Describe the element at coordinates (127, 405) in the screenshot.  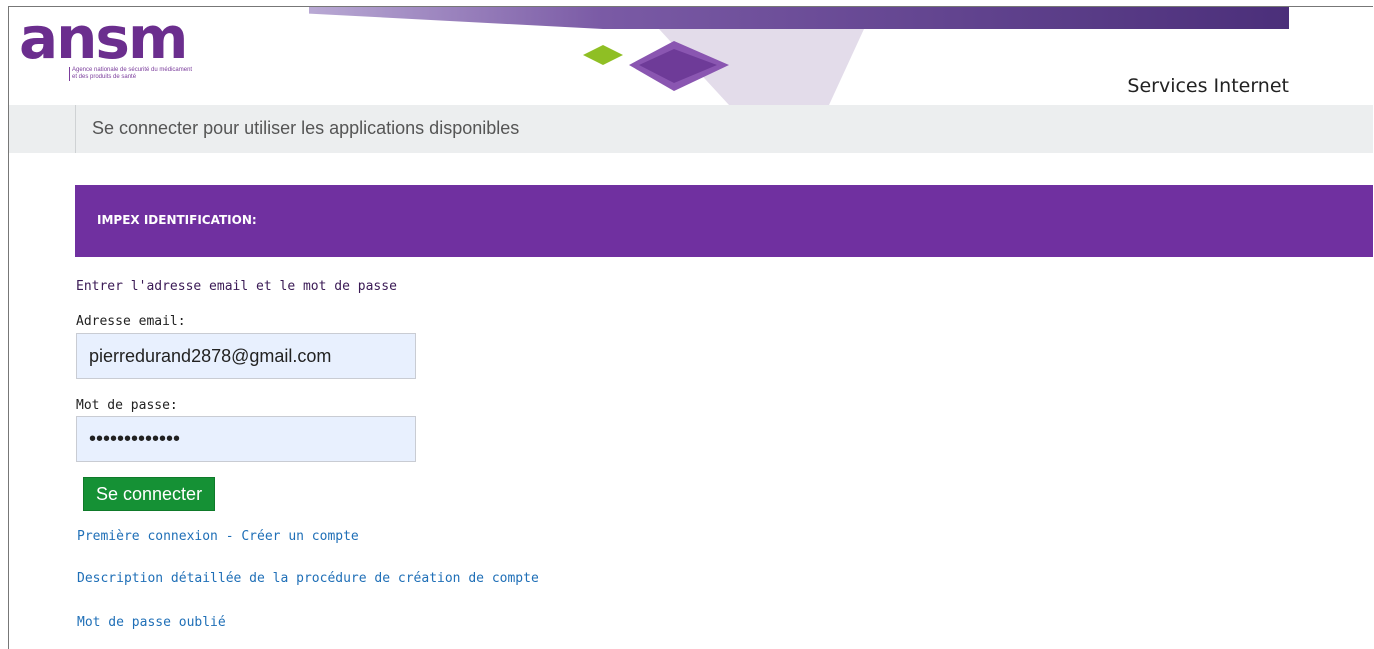
I see `password-label: Mot de passe:` at that location.